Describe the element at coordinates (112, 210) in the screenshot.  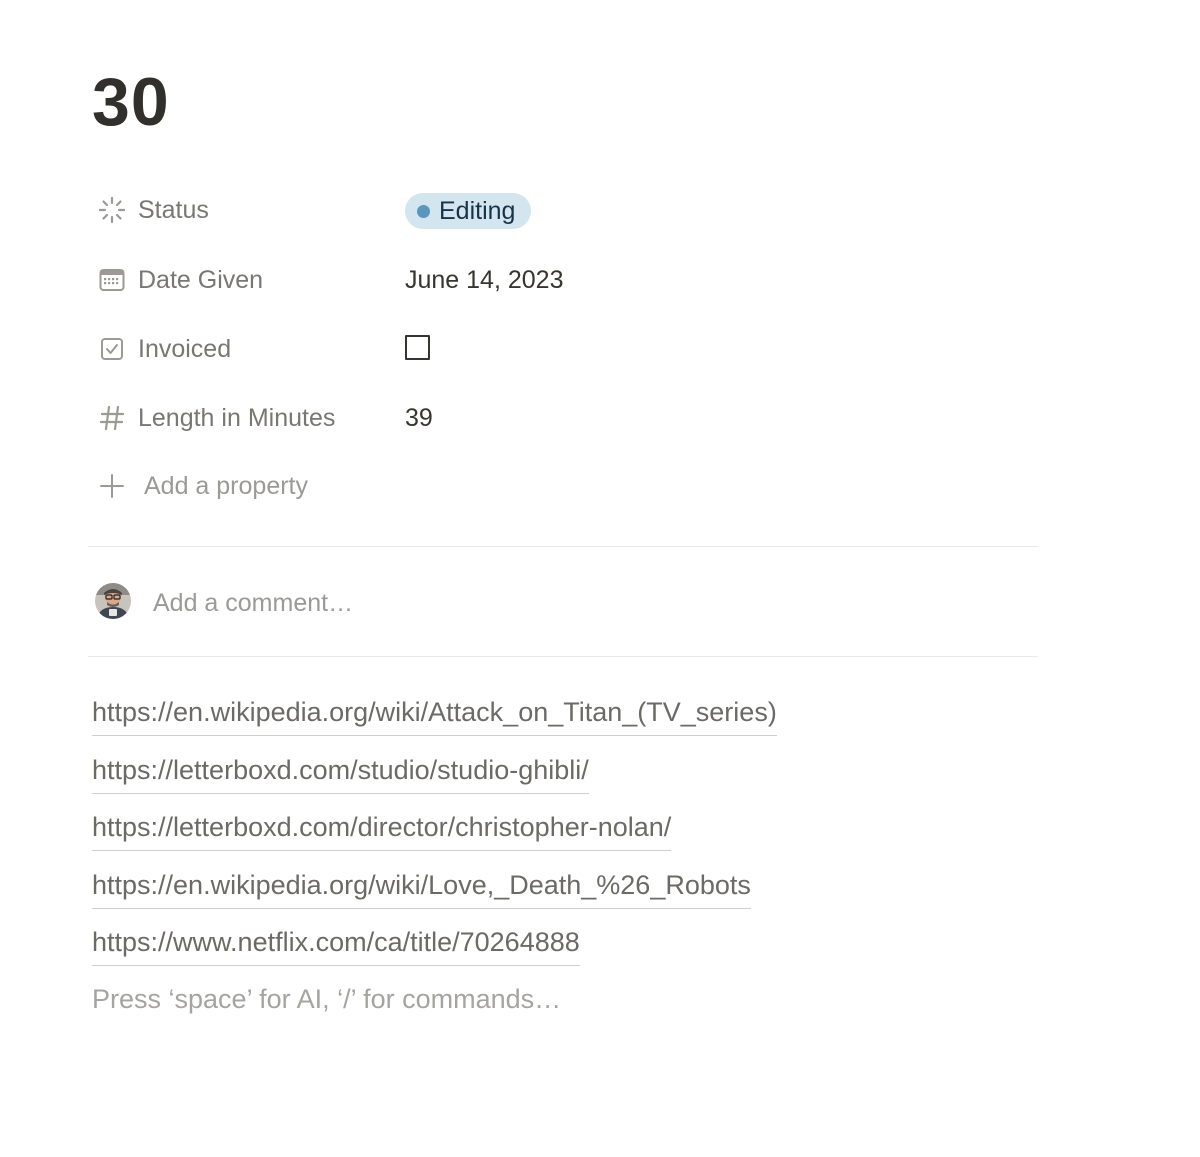
I see `status-icon` at that location.